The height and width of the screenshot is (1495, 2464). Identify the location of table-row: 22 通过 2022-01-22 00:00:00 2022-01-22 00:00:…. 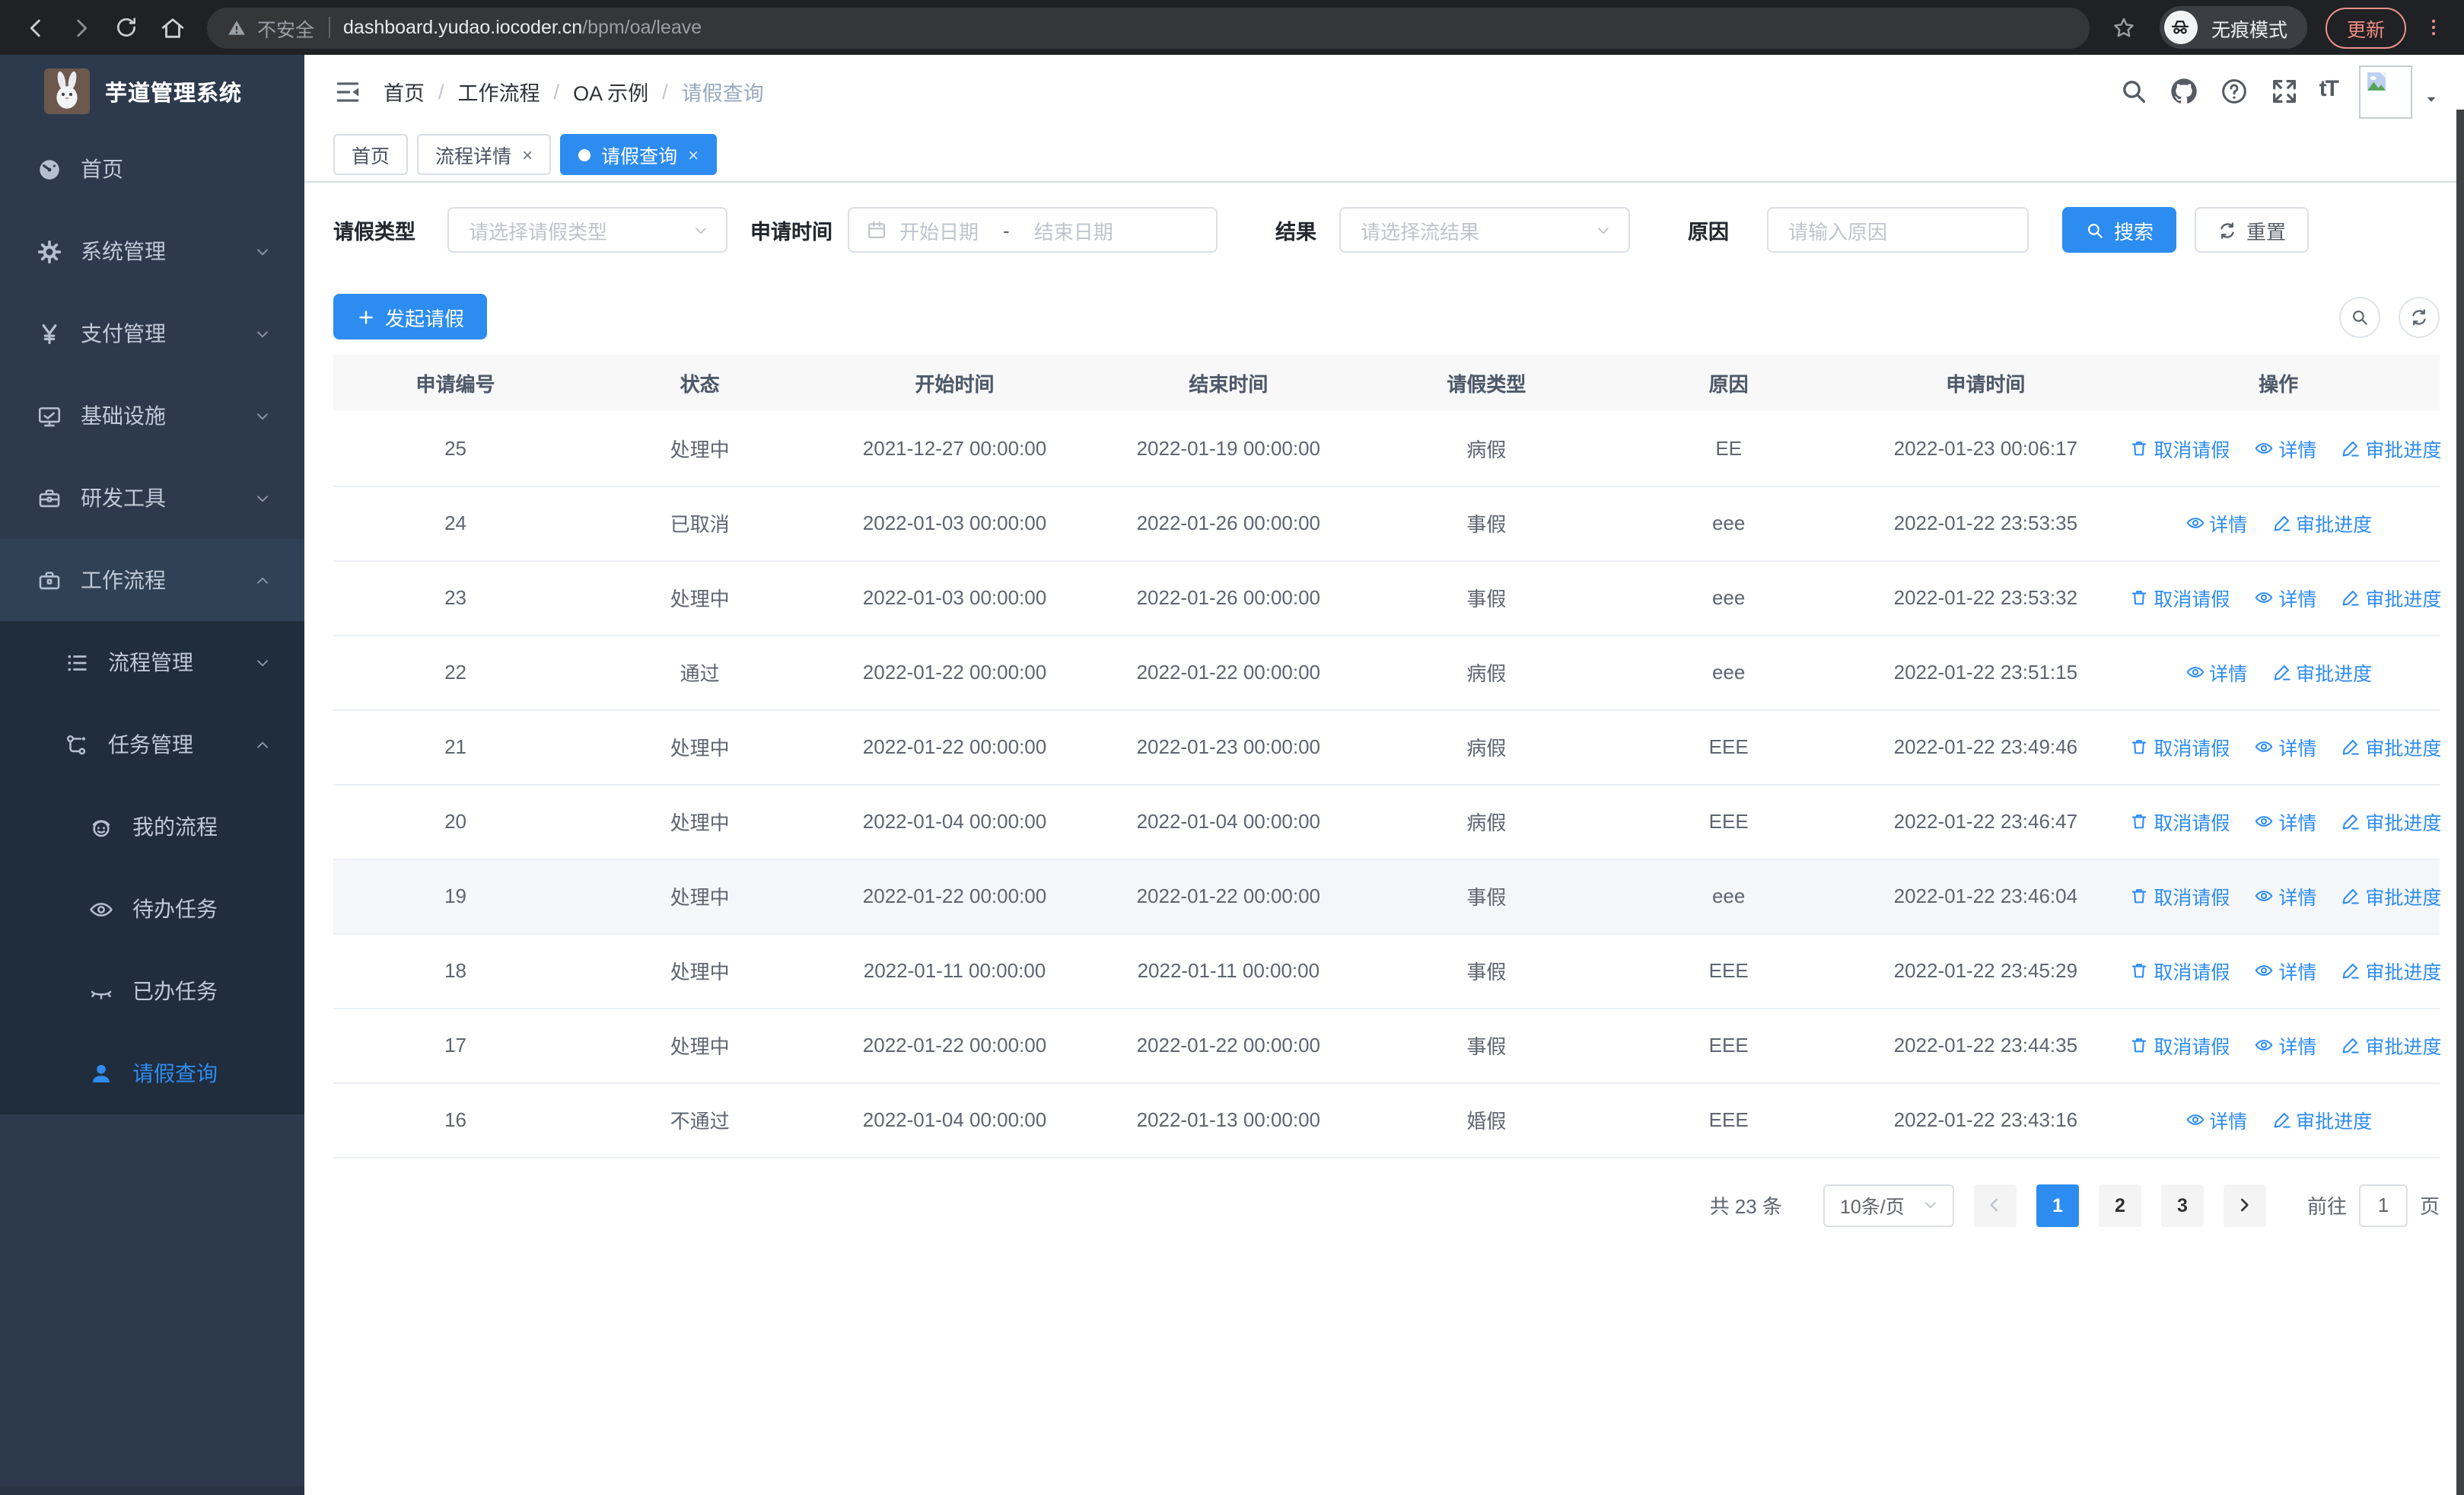
(1386, 673).